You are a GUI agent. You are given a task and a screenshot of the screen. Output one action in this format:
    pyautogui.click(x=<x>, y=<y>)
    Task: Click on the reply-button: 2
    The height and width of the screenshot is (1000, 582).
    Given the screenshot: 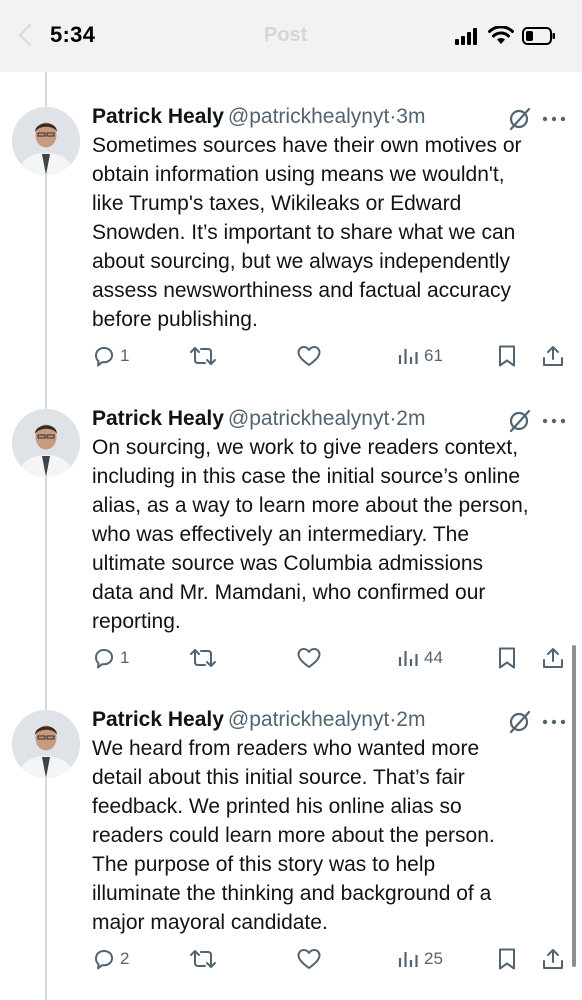 What is the action you would take?
    pyautogui.click(x=110, y=959)
    